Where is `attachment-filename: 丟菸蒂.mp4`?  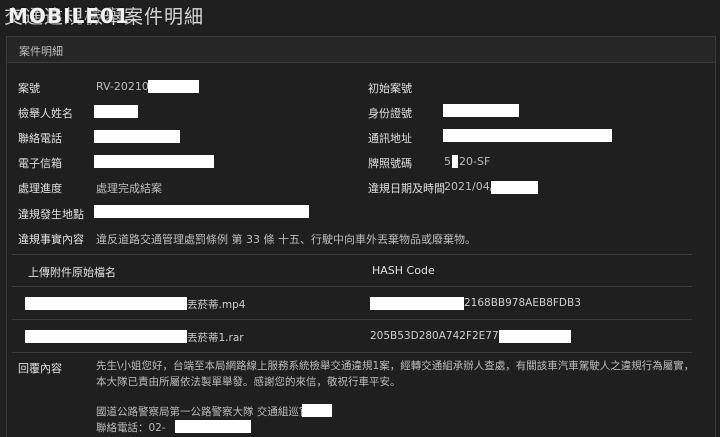
attachment-filename: 丟菸蒂.mp4 is located at coordinates (216, 304).